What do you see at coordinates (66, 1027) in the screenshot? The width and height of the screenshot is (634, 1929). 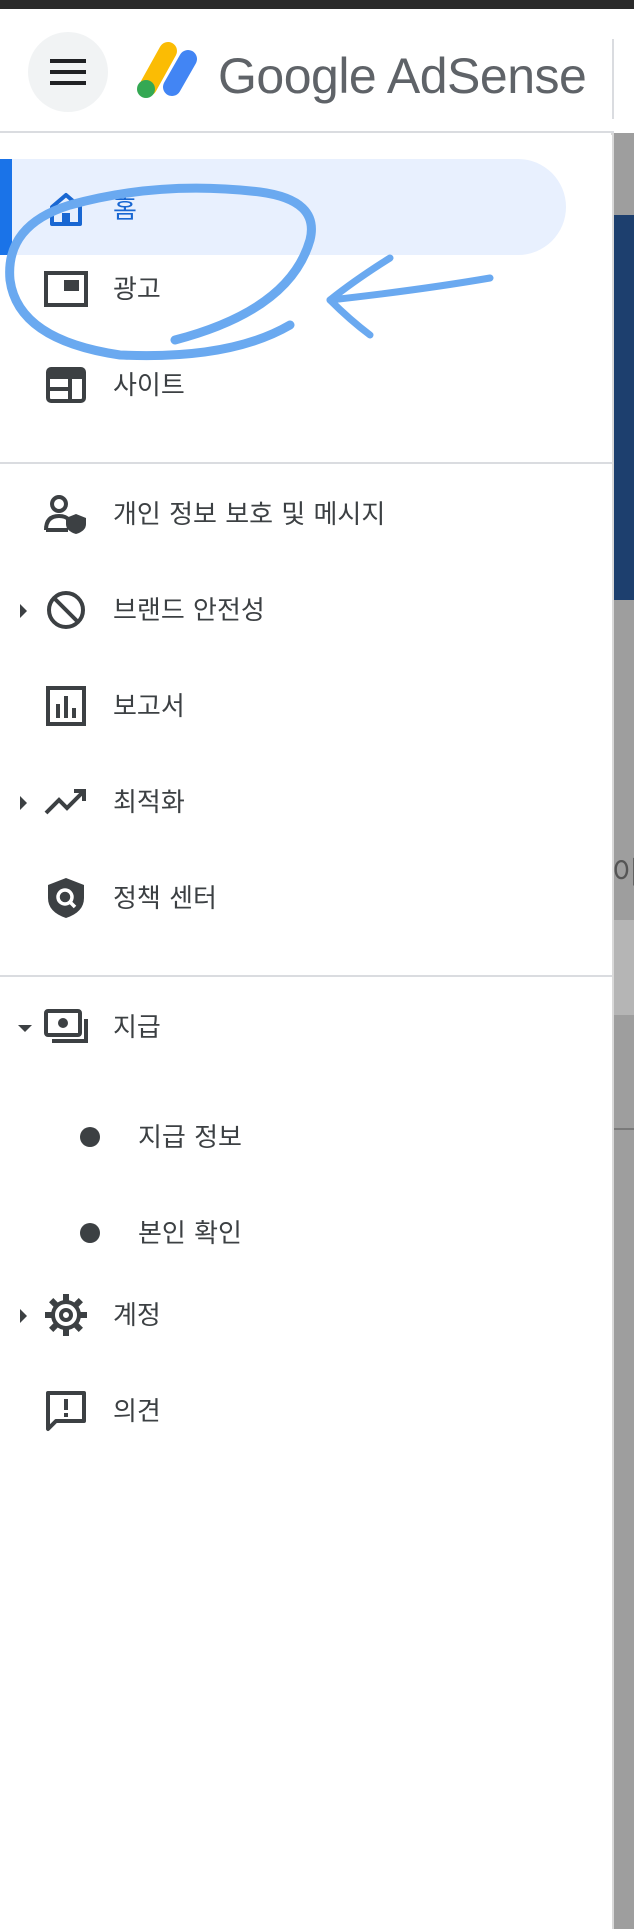 I see `payments-icon` at bounding box center [66, 1027].